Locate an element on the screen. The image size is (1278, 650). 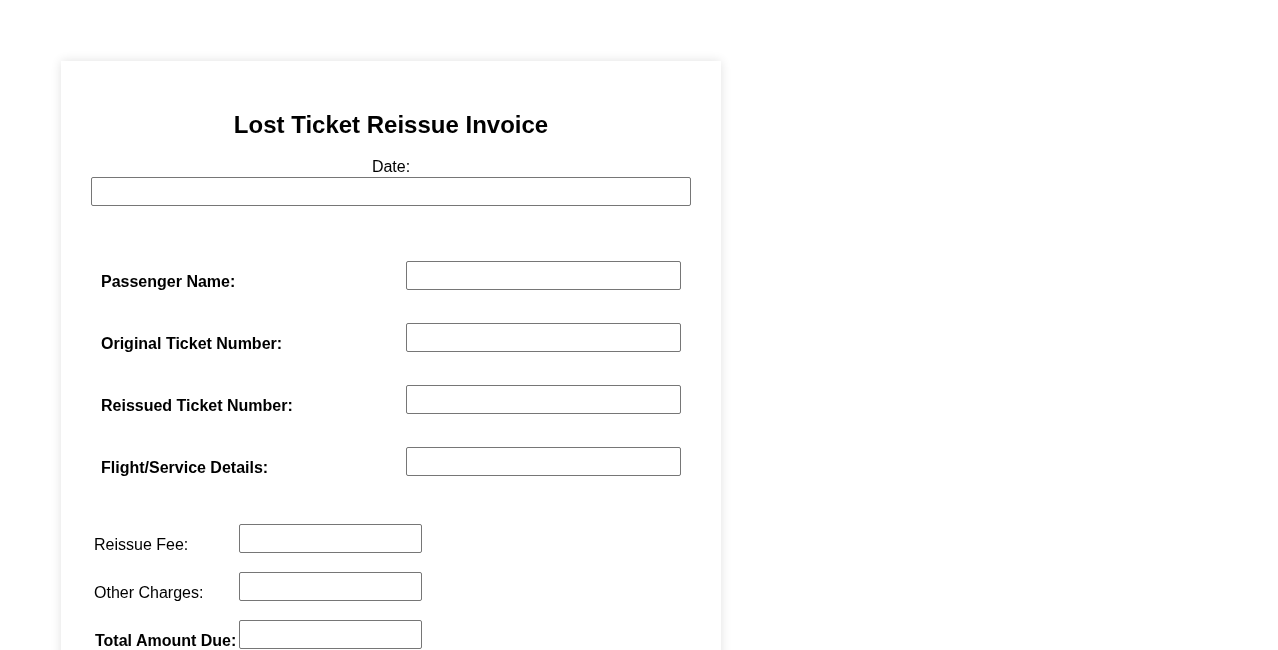
field-label: Reissued Ticket Number: is located at coordinates (197, 405).